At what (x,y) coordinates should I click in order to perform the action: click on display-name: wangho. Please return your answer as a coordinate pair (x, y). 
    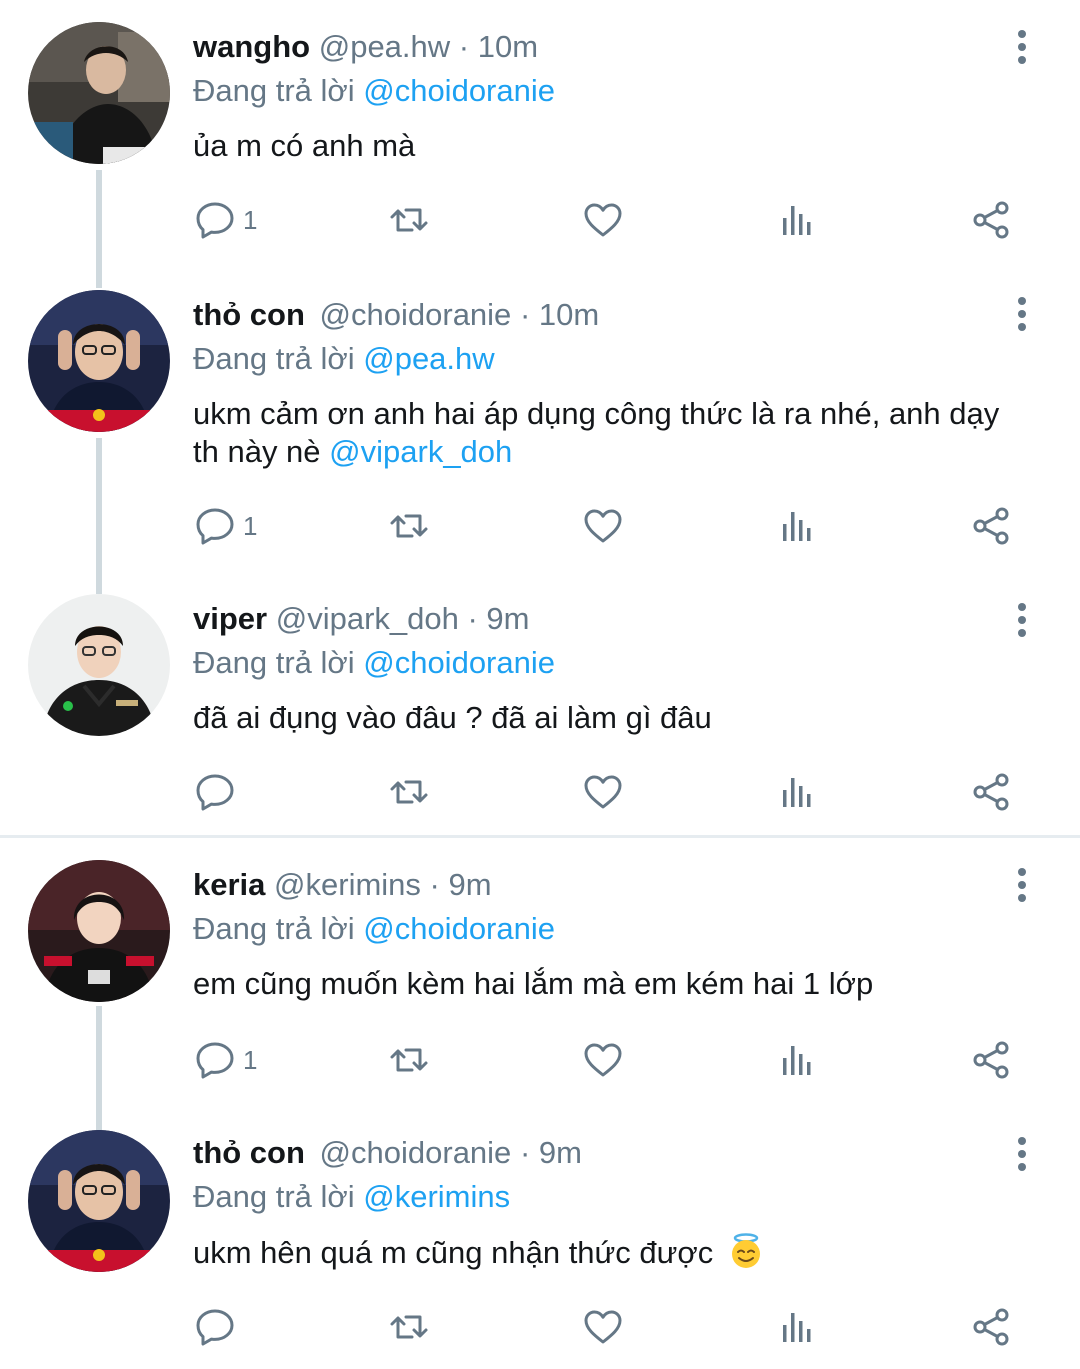
    Looking at the image, I should click on (251, 46).